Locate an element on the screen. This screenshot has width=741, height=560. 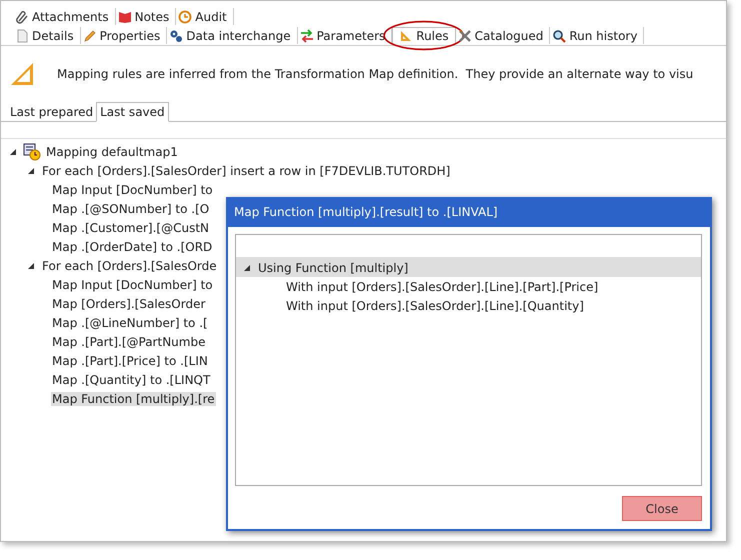
tree-item: Map .[Quantity] to .[LINQT is located at coordinates (131, 379).